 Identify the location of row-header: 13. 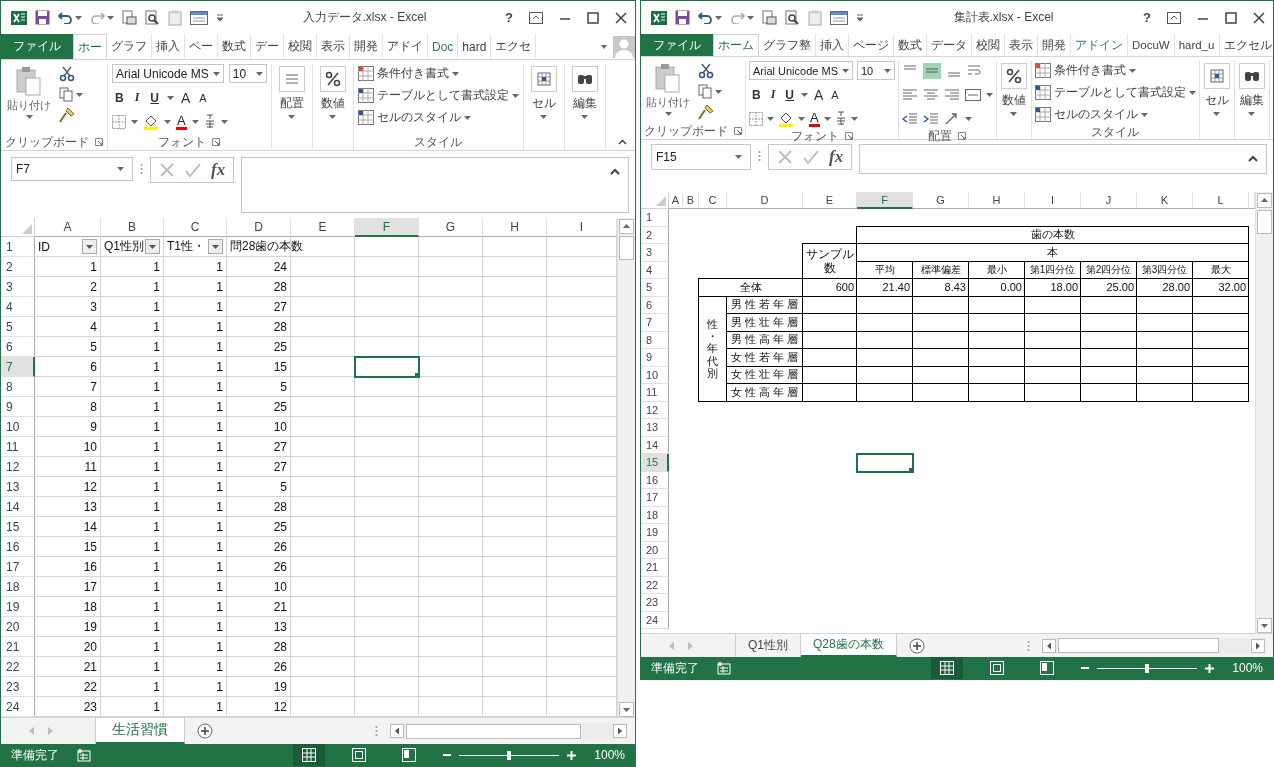
(655, 428).